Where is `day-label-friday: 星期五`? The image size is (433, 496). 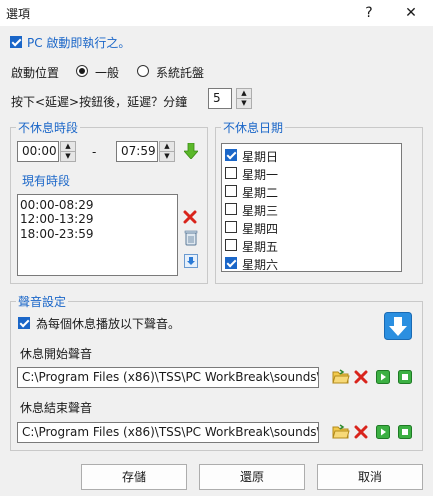
day-label-friday: 星期五 is located at coordinates (260, 247).